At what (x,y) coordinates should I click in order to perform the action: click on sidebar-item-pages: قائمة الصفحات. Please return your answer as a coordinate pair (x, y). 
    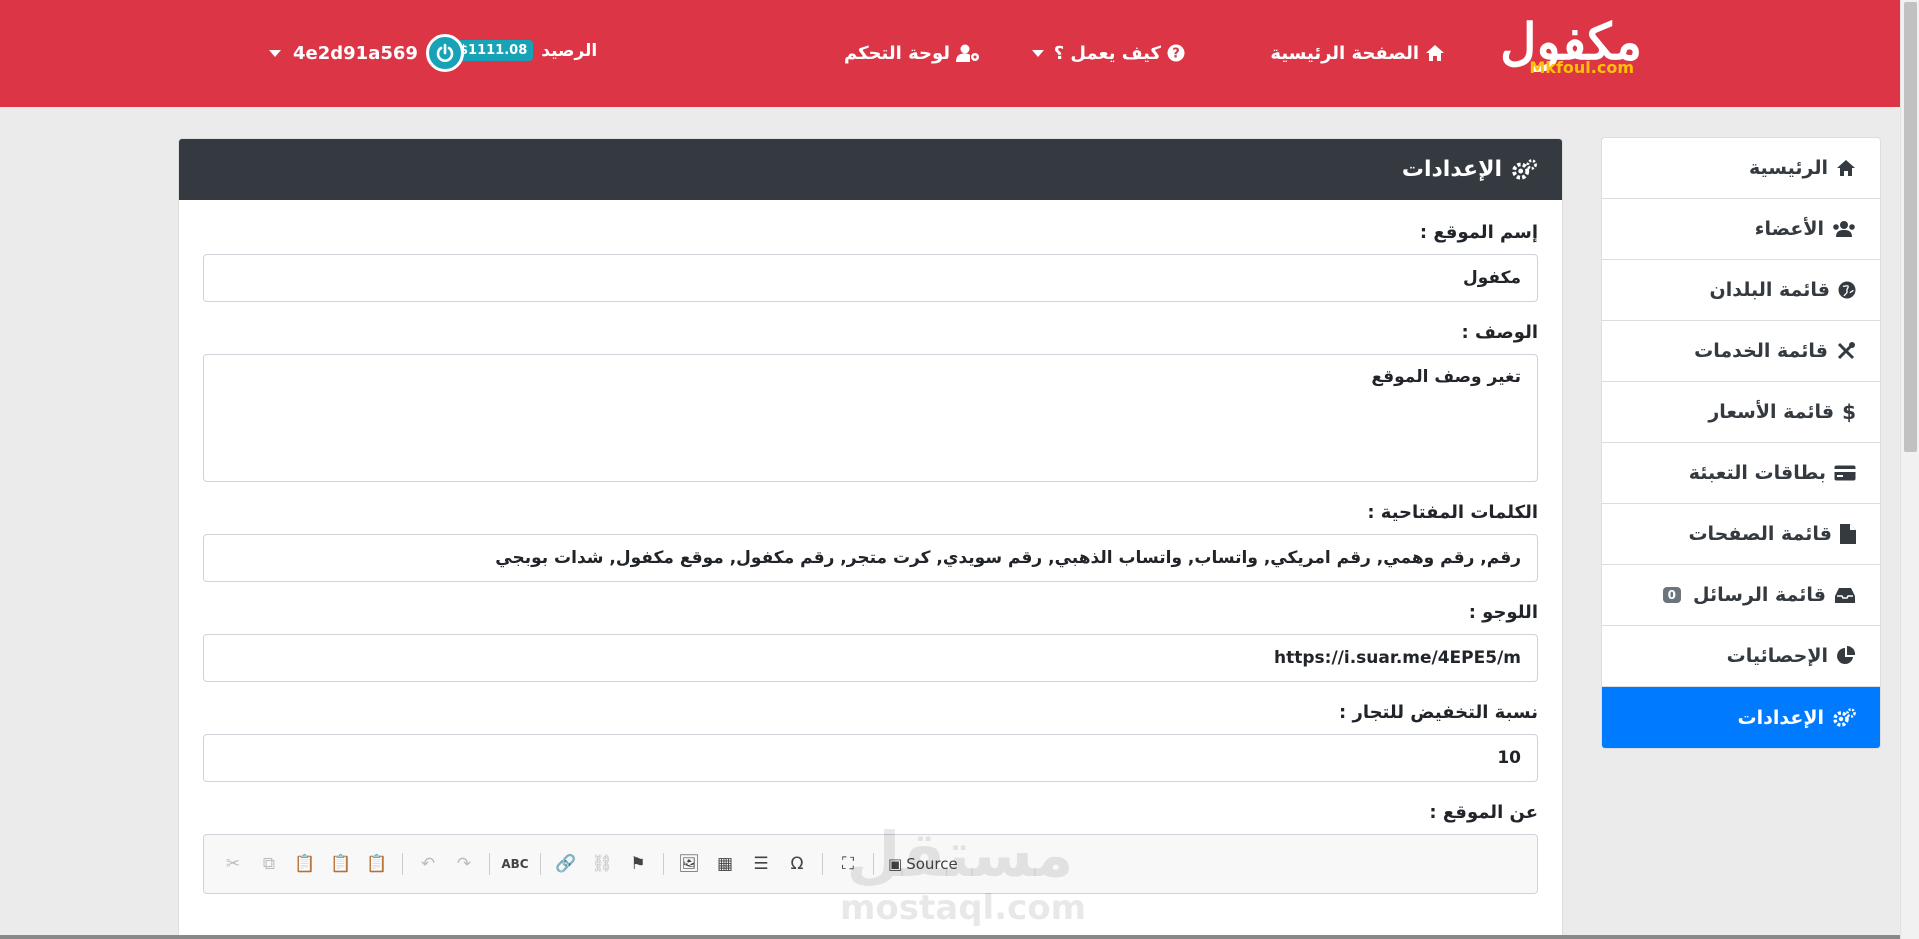
    Looking at the image, I should click on (1741, 534).